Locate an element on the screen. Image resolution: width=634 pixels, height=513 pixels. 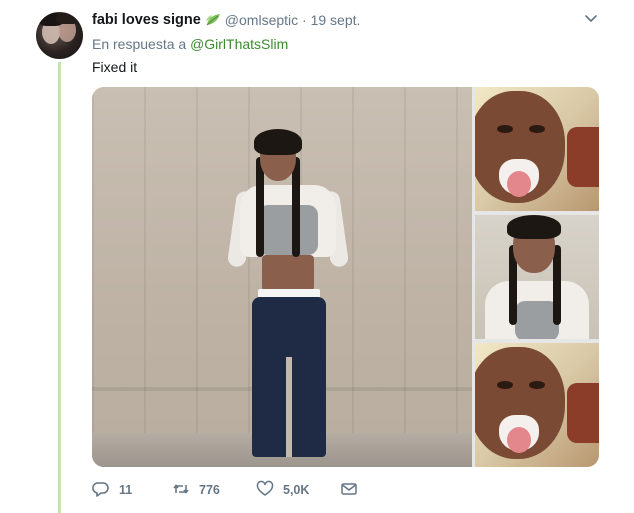
direct-message-button is located at coordinates (349, 490).